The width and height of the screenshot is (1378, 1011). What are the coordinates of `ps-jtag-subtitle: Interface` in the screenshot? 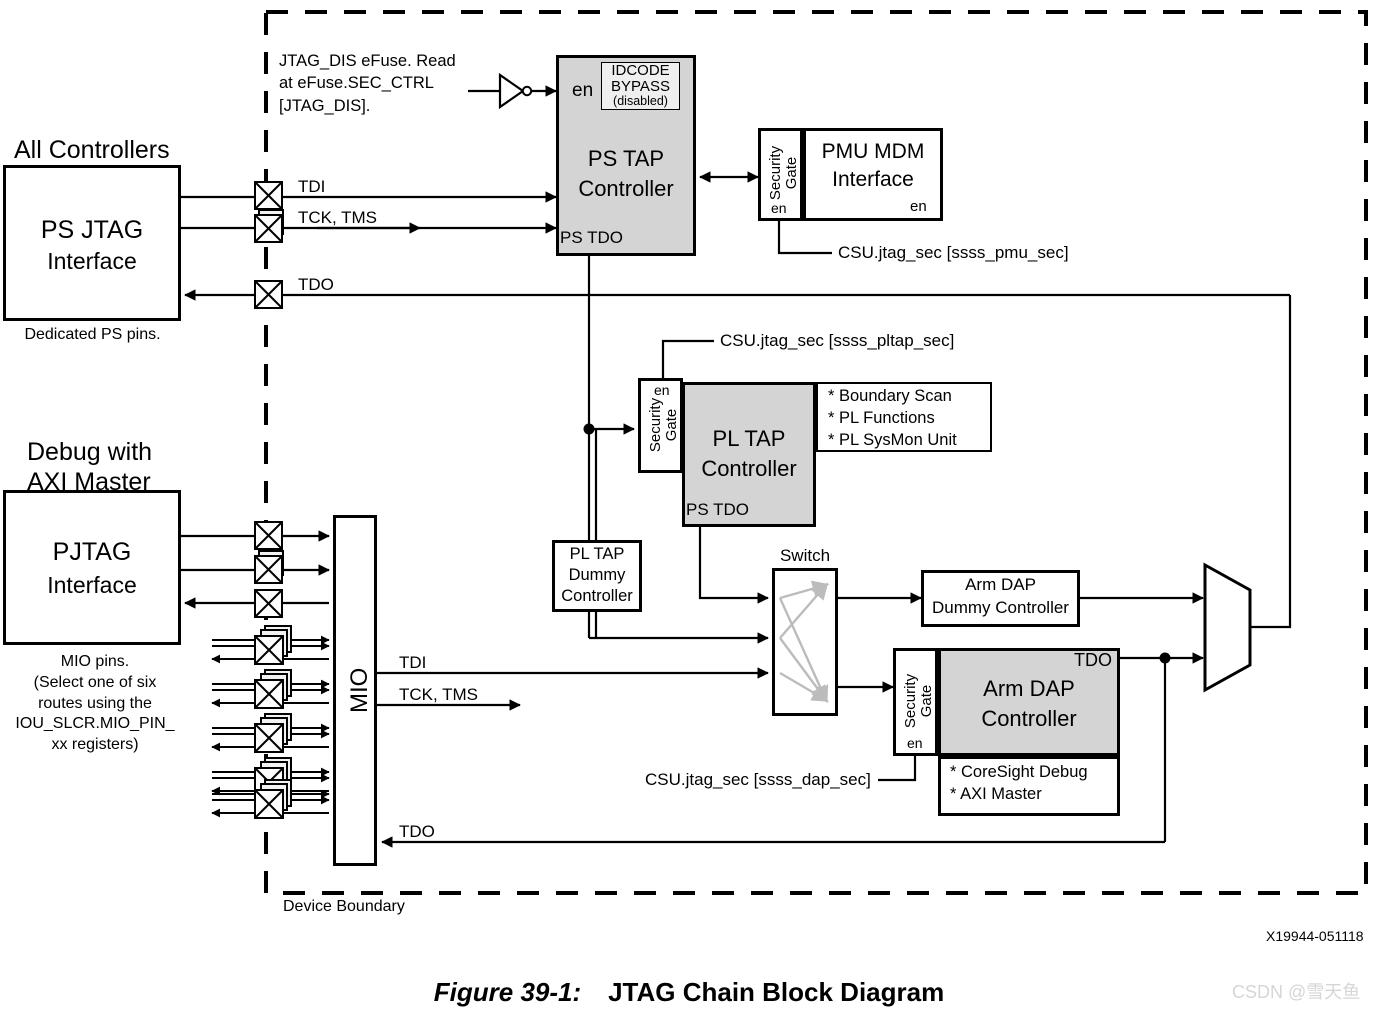 It's located at (92, 261).